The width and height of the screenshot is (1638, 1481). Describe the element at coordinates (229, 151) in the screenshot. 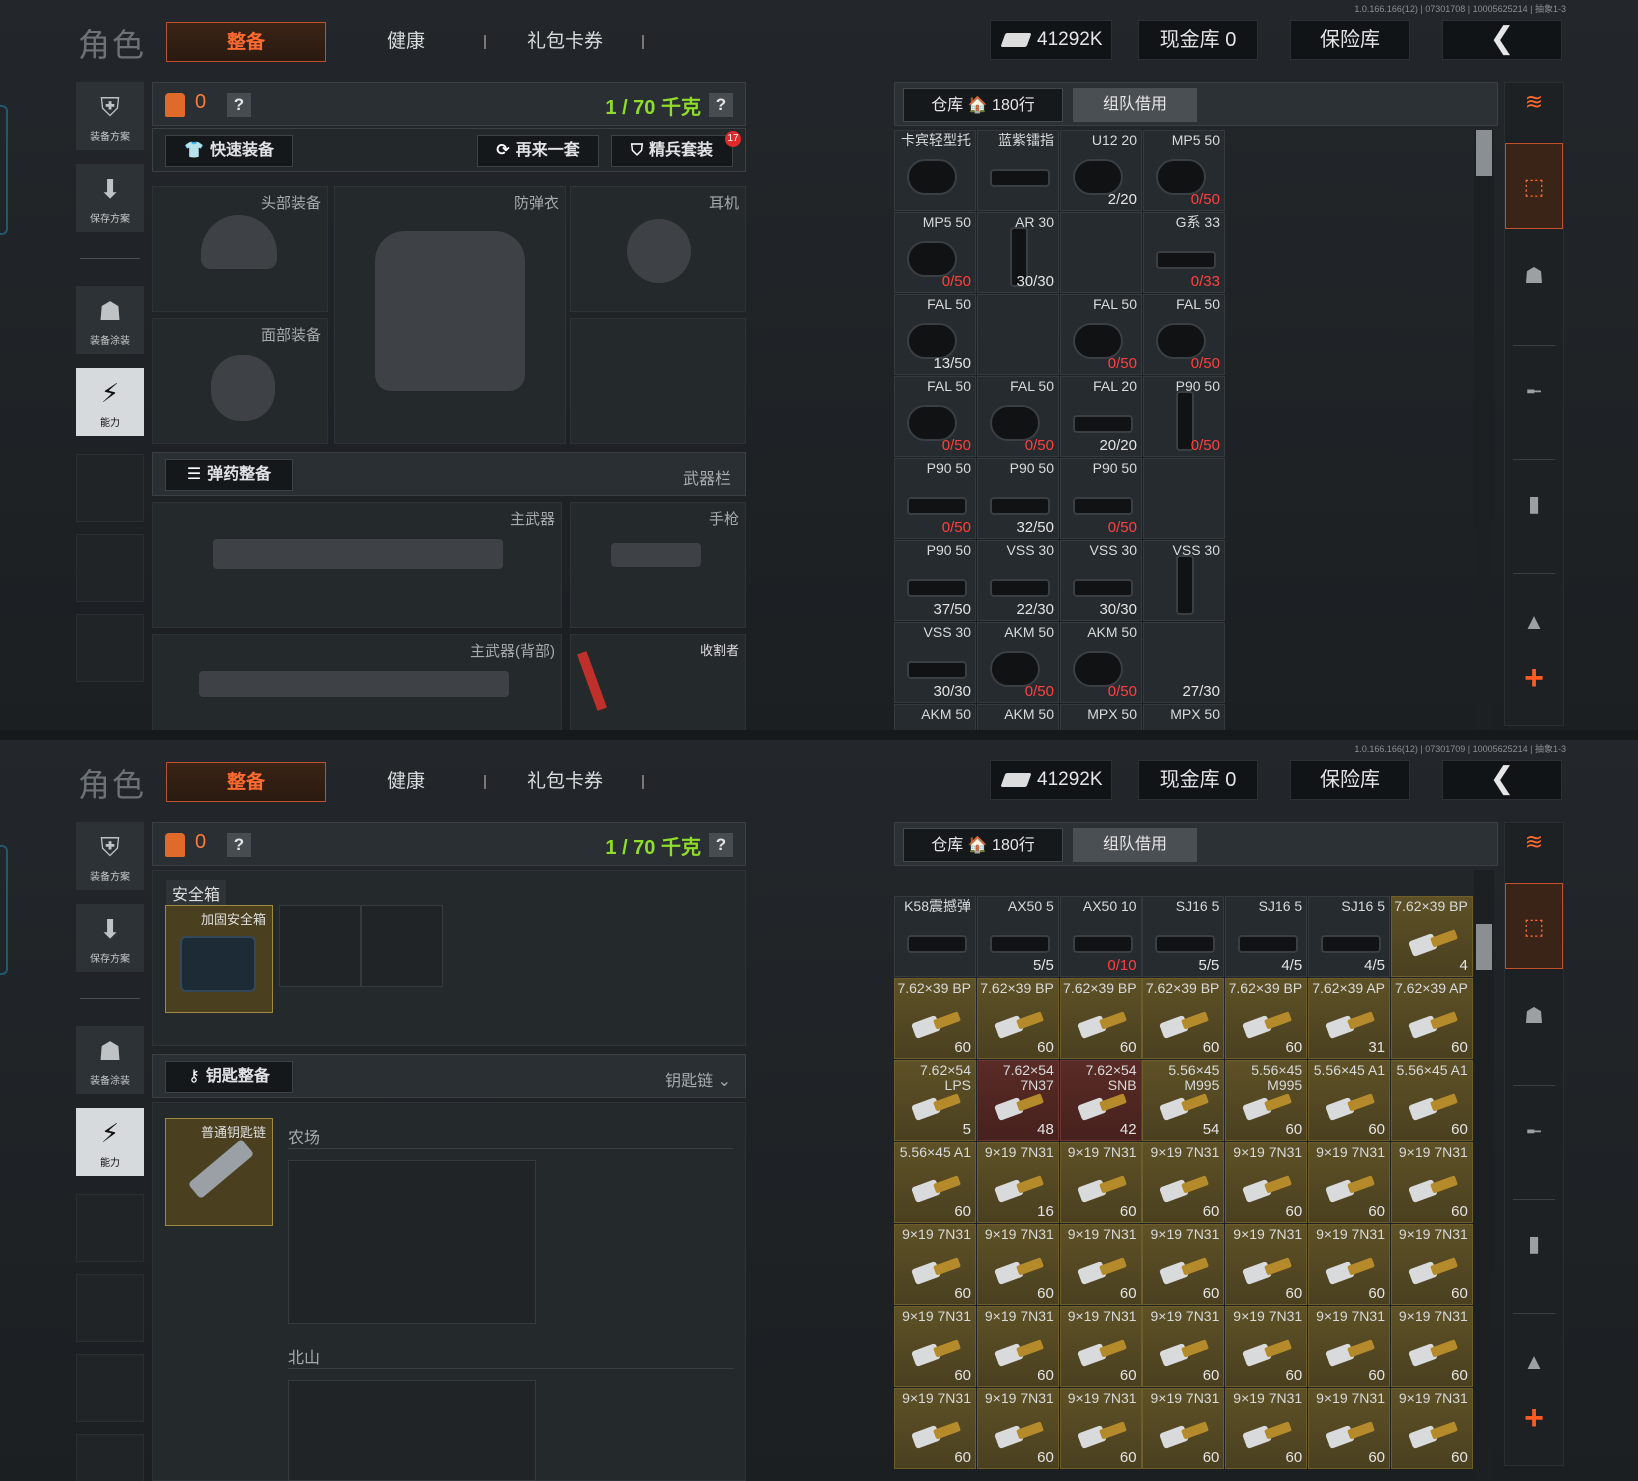

I see `quick-equip-button: 👕 快速装备` at that location.